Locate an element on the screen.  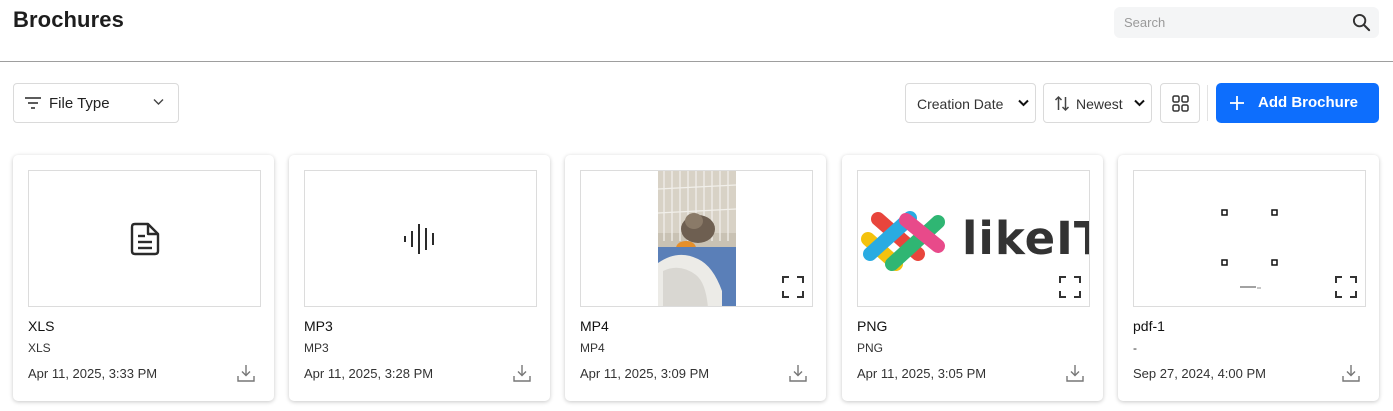
document-icon is located at coordinates (144, 238).